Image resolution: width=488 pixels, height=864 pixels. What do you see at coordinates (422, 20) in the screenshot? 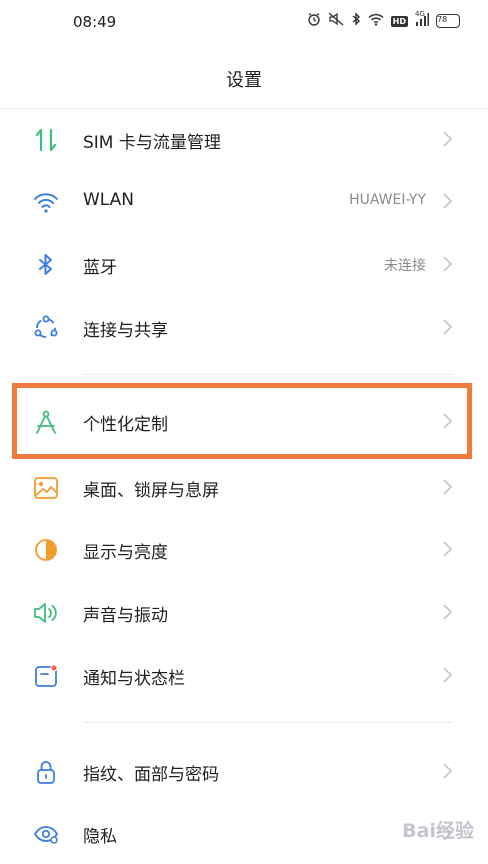
I see `signal-icon: 4G` at bounding box center [422, 20].